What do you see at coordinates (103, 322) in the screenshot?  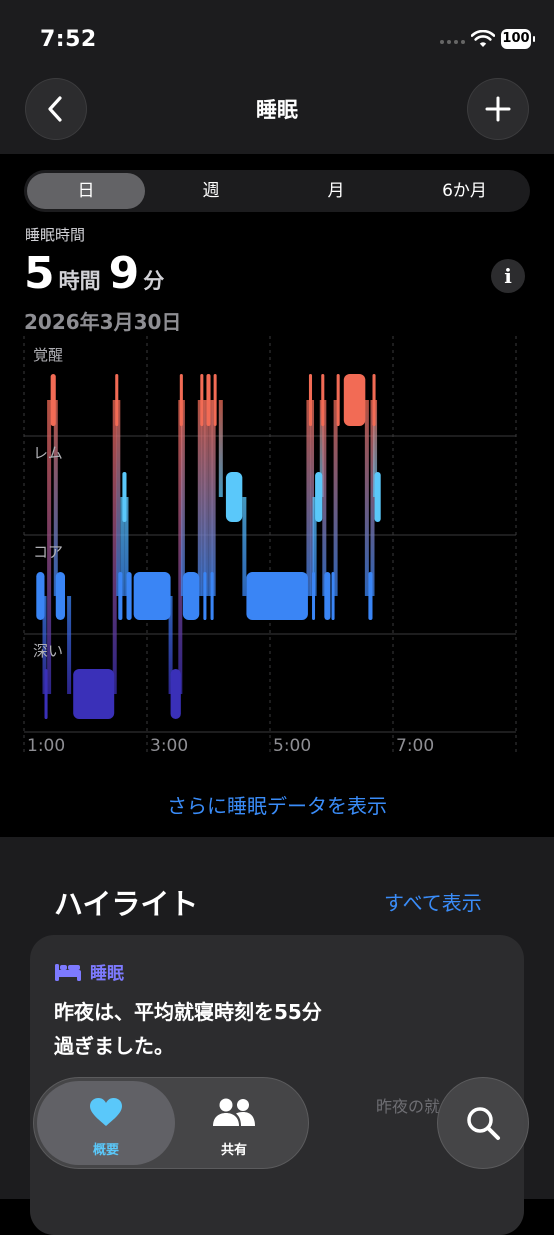 I see `metric-date: 2026年3月30日` at bounding box center [103, 322].